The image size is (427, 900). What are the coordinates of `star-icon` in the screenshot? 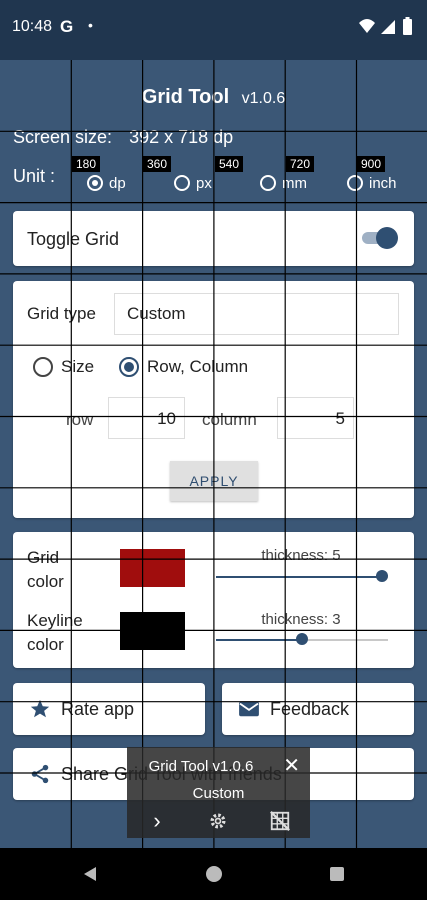 It's located at (40, 708).